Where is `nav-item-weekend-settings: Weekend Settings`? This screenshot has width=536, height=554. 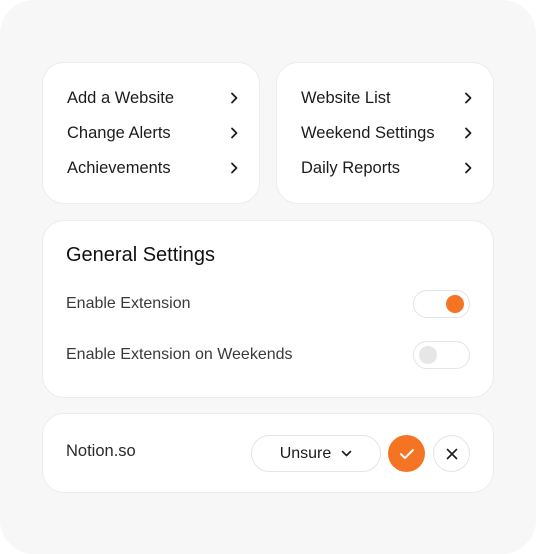
nav-item-weekend-settings: Weekend Settings is located at coordinates (387, 133).